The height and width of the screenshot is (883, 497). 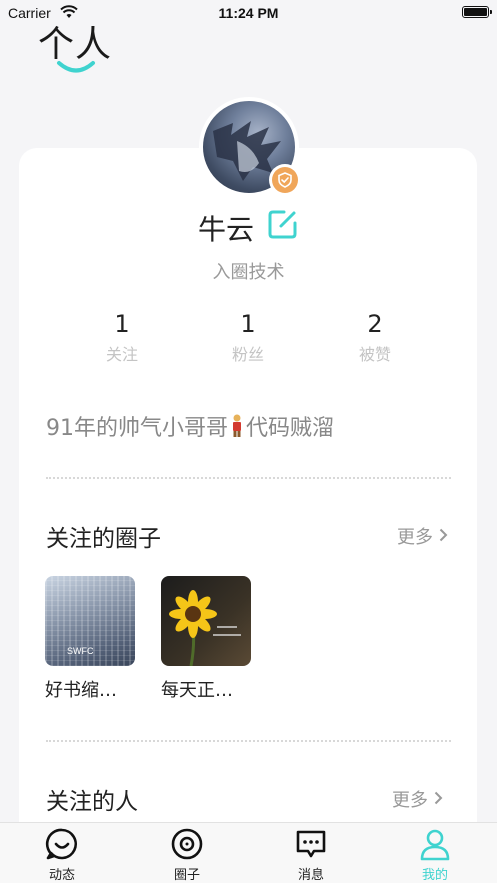 What do you see at coordinates (374, 354) in the screenshot?
I see `stat-label: 被赞` at bounding box center [374, 354].